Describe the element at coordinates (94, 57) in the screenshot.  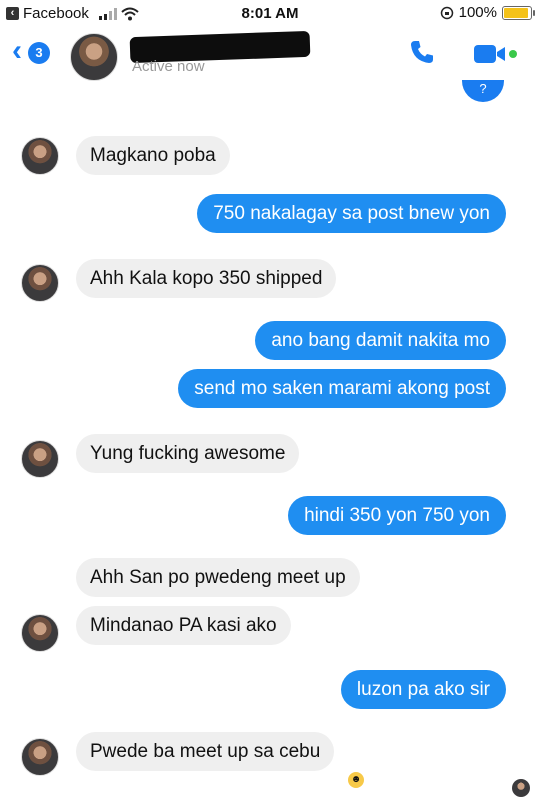
I see `contact-avatar` at that location.